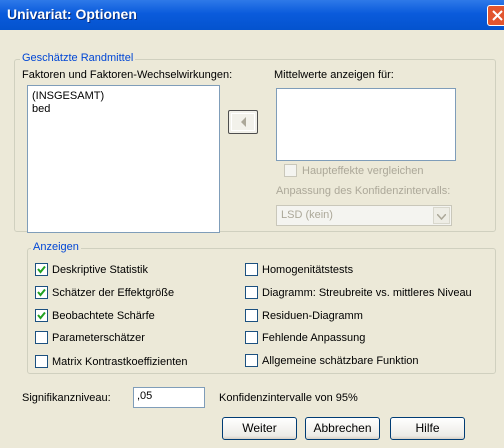 This screenshot has width=504, height=448. Describe the element at coordinates (363, 191) in the screenshot. I see `ci-adjust-label: Anpassung des Konfidenzintervalls:` at that location.